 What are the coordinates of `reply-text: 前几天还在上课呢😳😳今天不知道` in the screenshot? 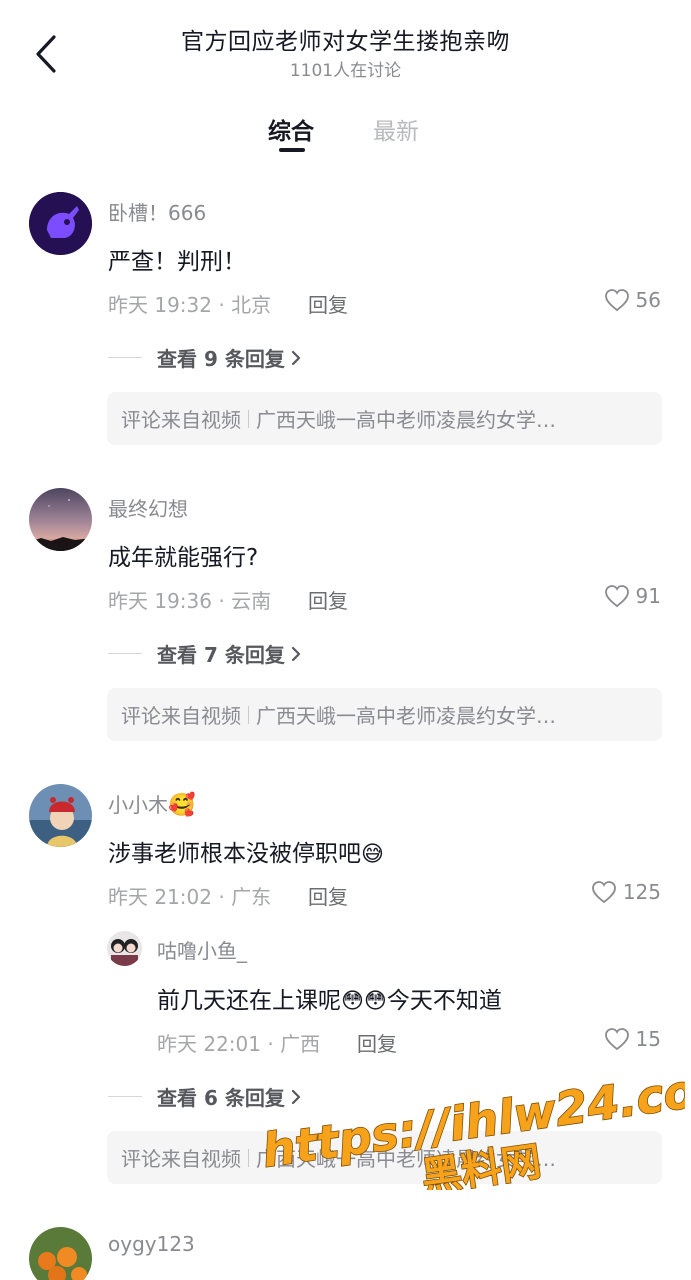 It's located at (329, 998).